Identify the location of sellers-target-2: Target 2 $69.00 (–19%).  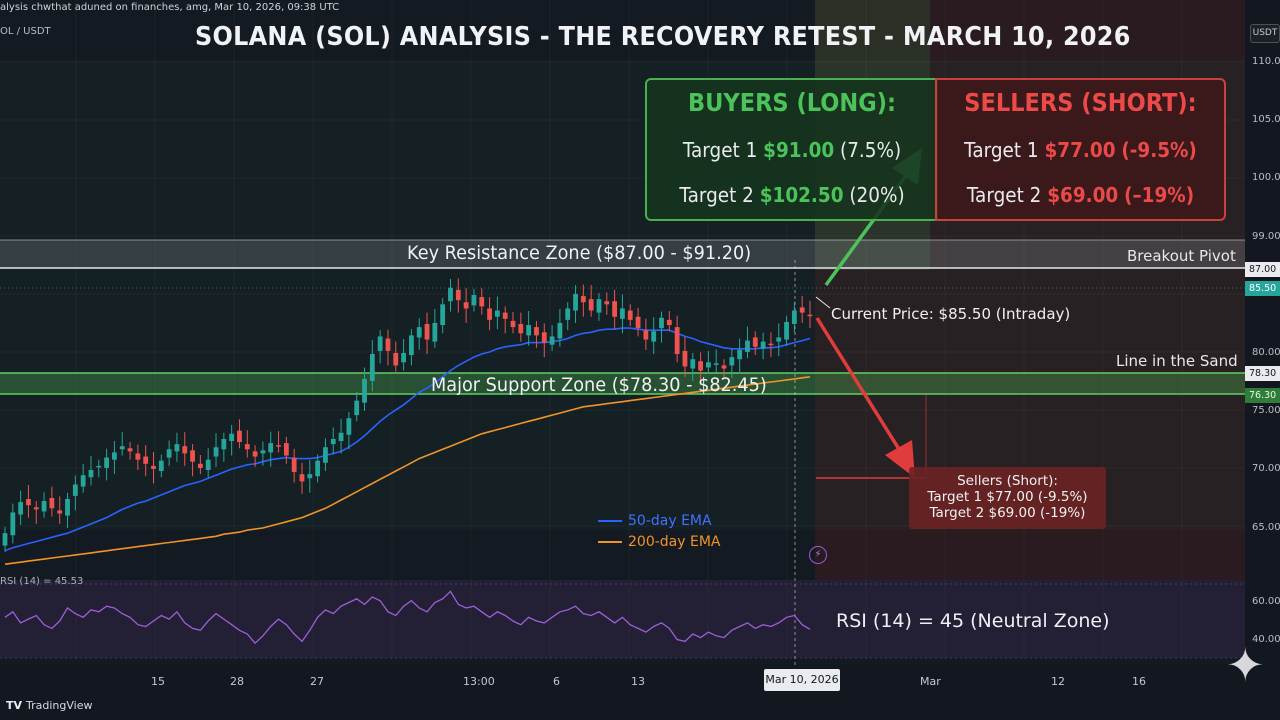
(1080, 195).